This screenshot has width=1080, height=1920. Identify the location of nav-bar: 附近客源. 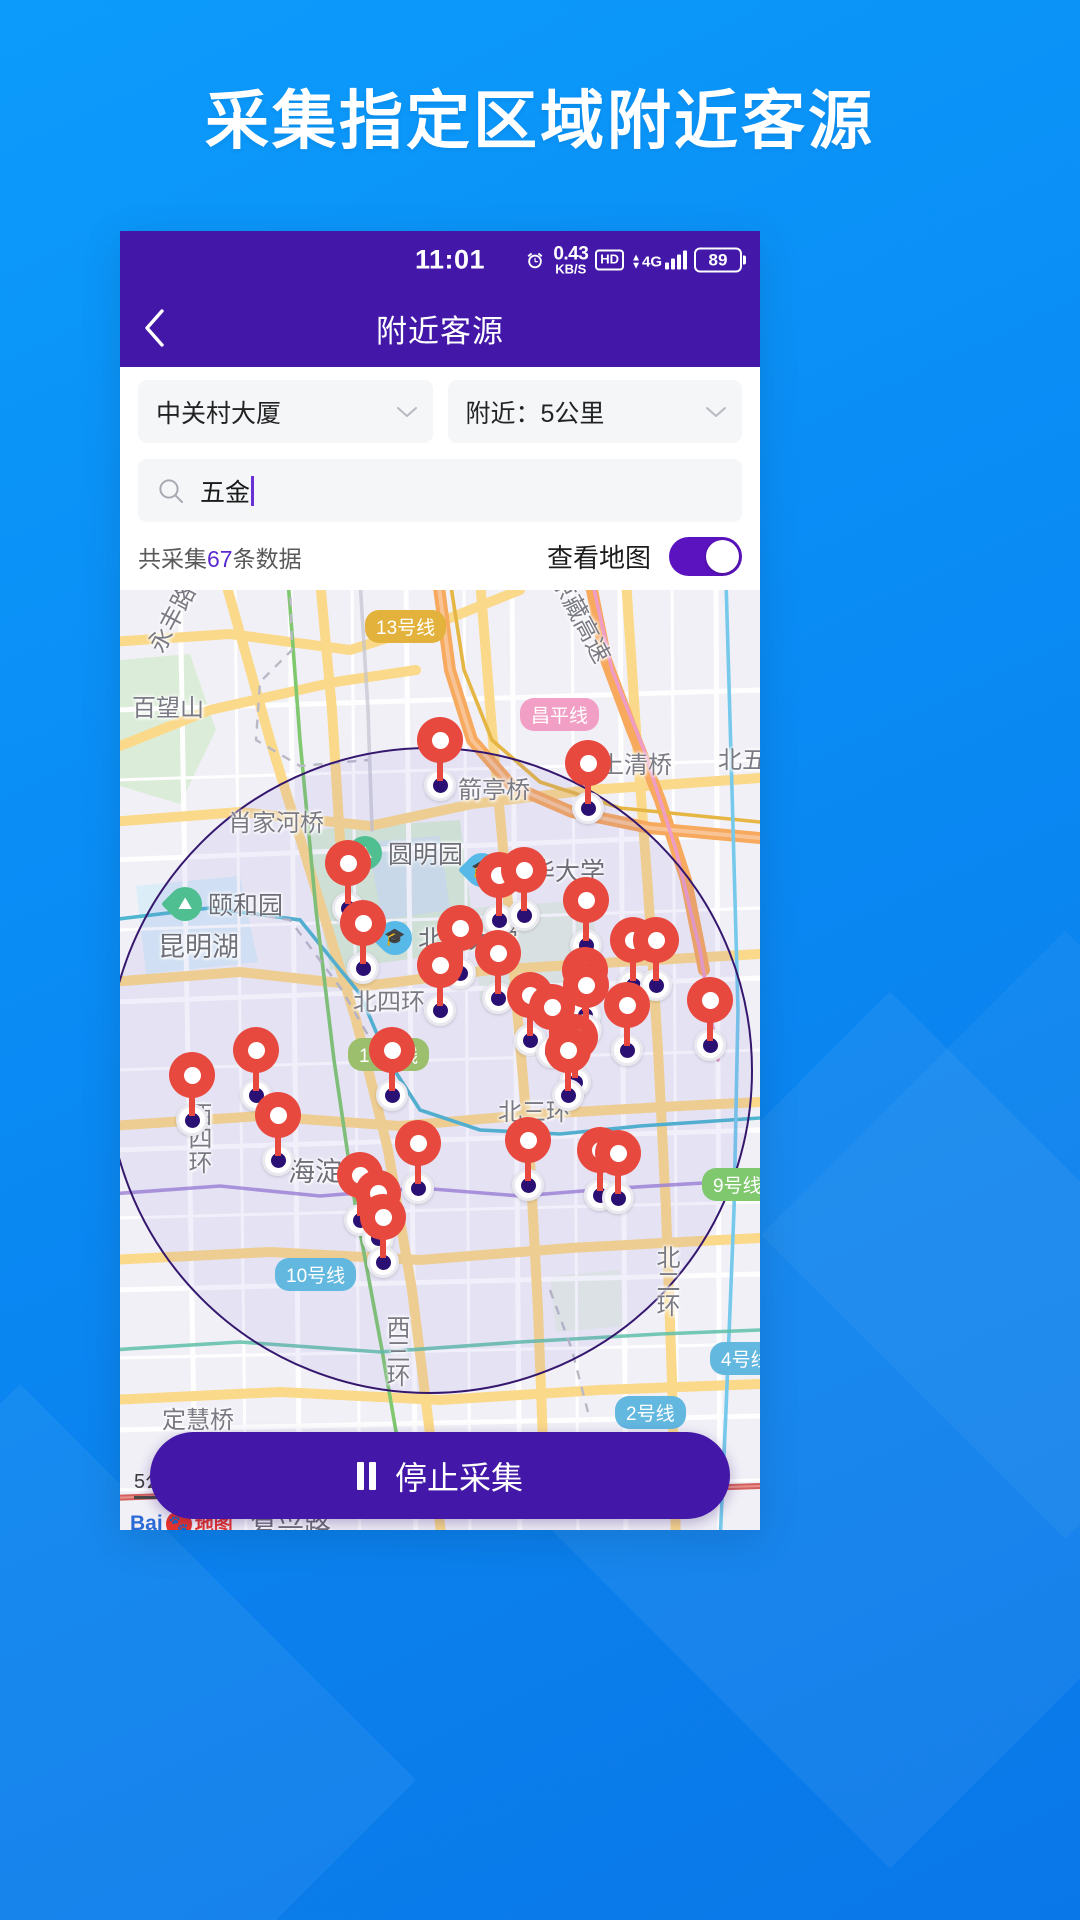
(440, 328).